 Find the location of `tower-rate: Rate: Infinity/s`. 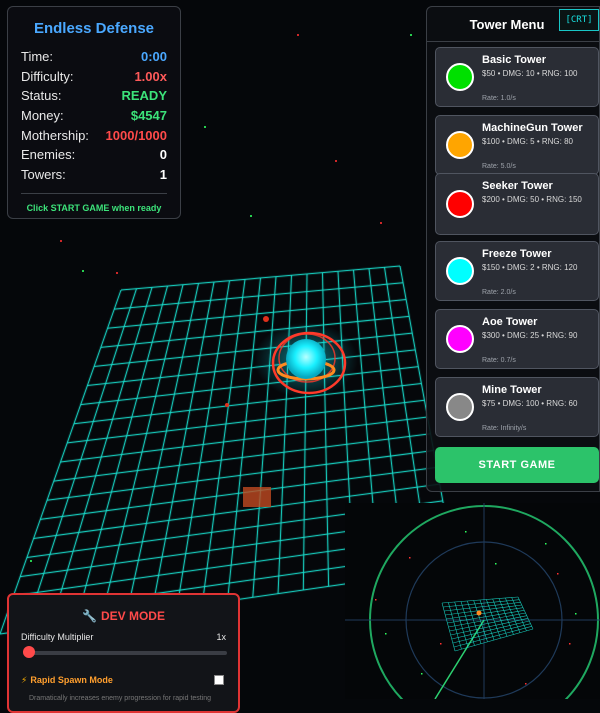

tower-rate: Rate: Infinity/s is located at coordinates (504, 428).